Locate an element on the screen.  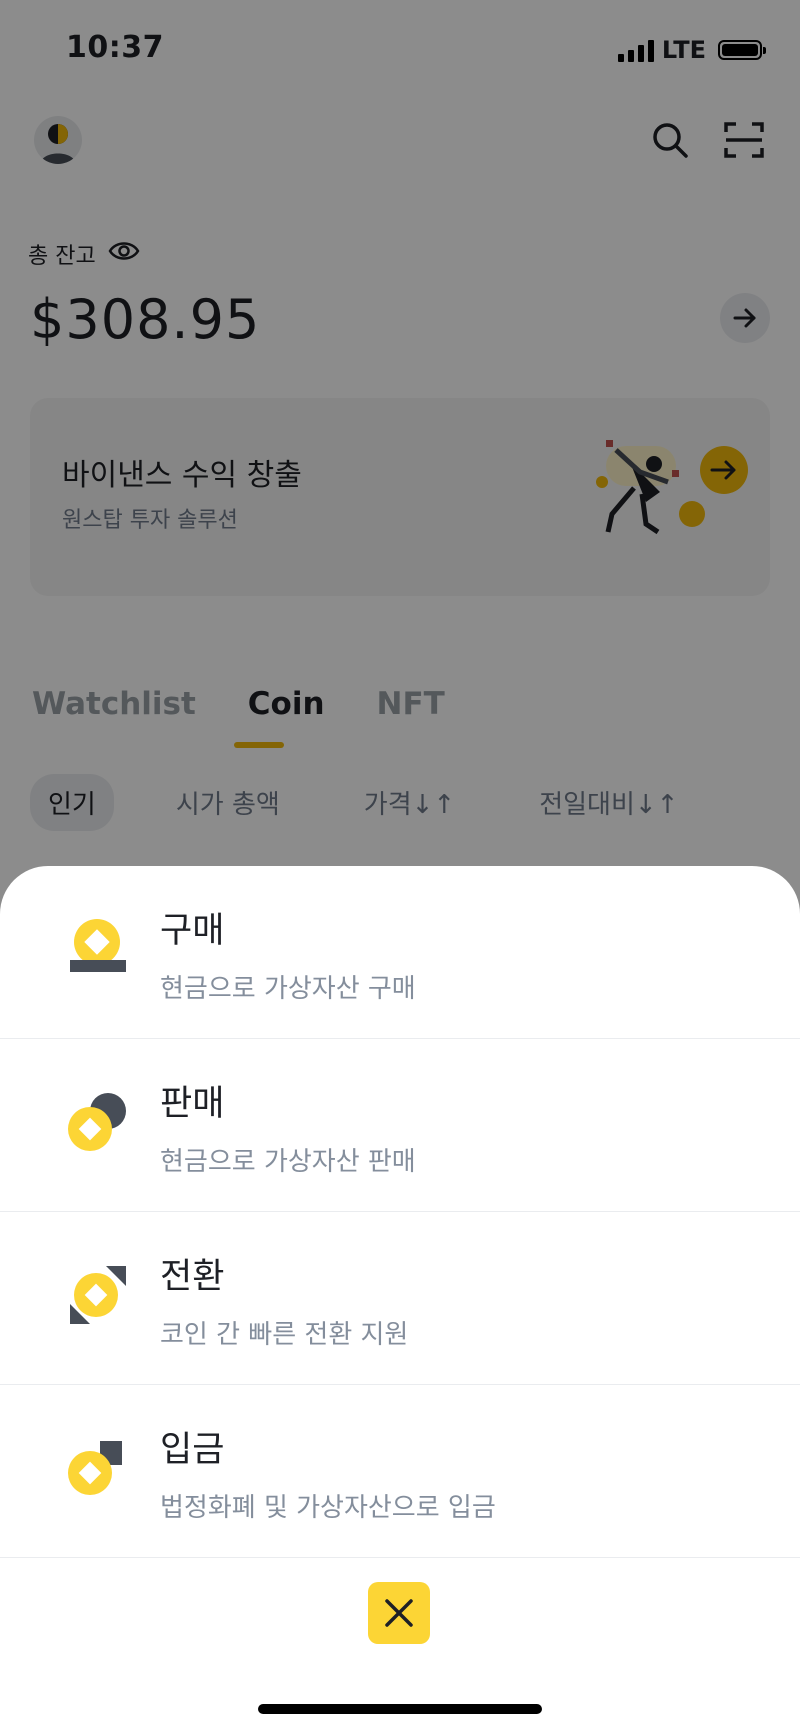
close-icon is located at coordinates (399, 1613).